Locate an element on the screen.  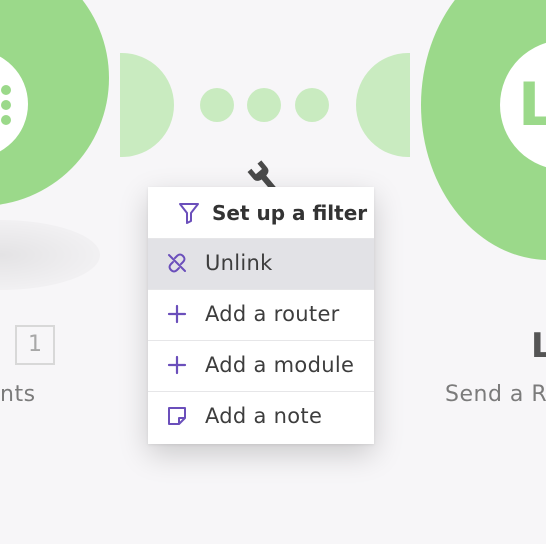
list-icon is located at coordinates (6, 105).